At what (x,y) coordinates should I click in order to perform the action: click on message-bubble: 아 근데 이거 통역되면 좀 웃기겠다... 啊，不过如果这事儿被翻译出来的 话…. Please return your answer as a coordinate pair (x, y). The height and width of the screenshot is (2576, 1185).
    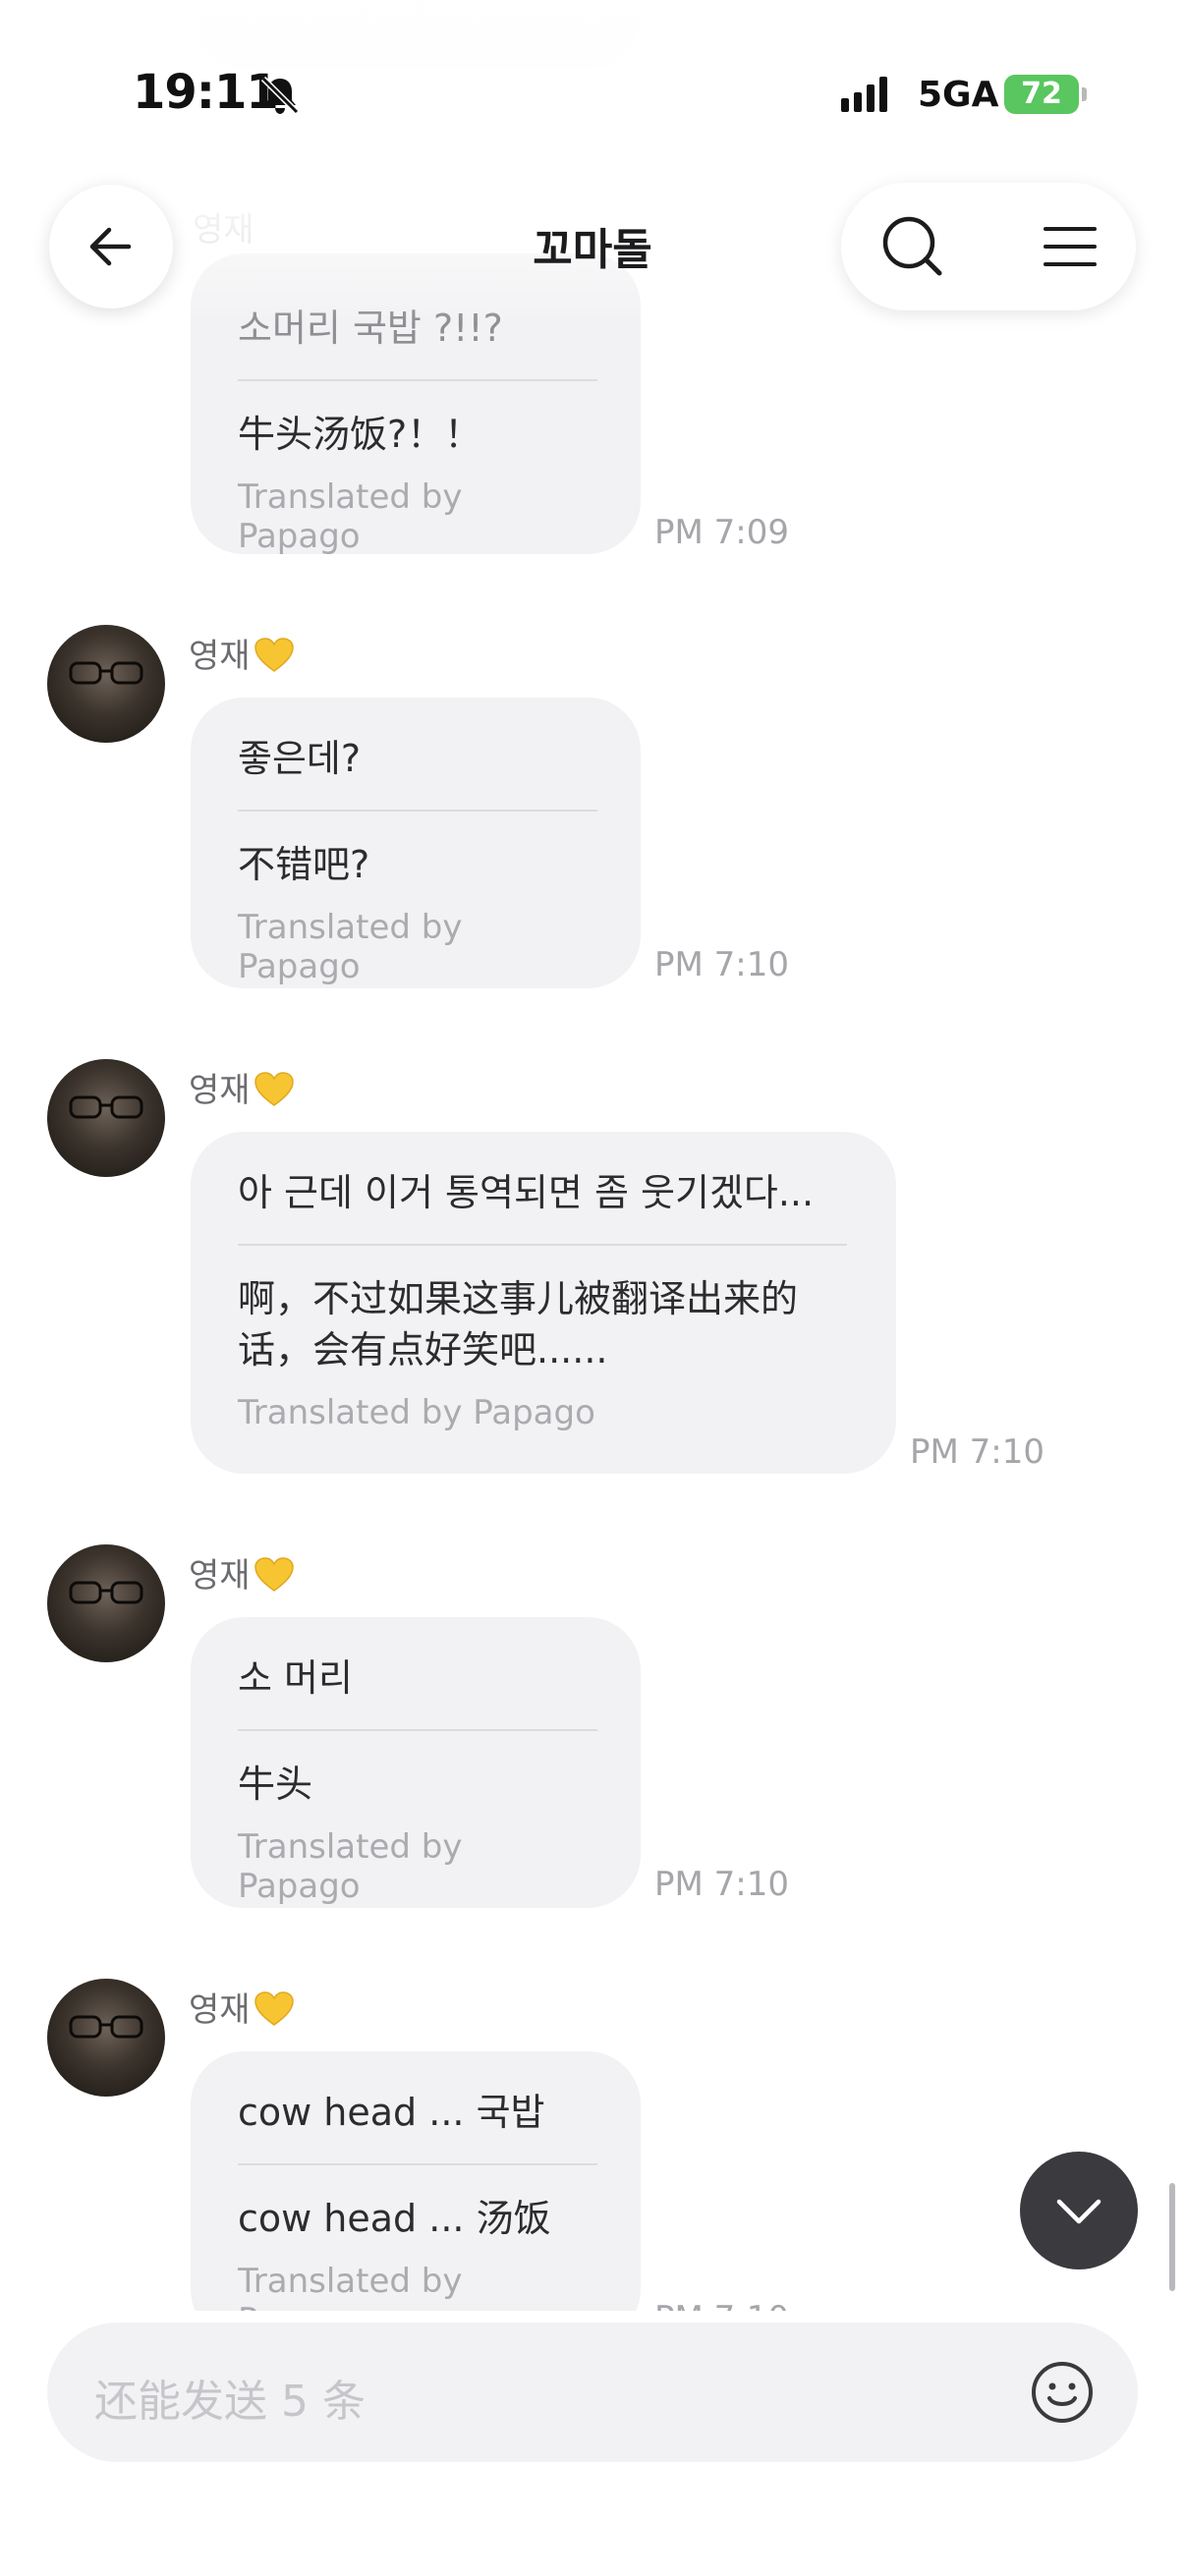
    Looking at the image, I should click on (544, 1303).